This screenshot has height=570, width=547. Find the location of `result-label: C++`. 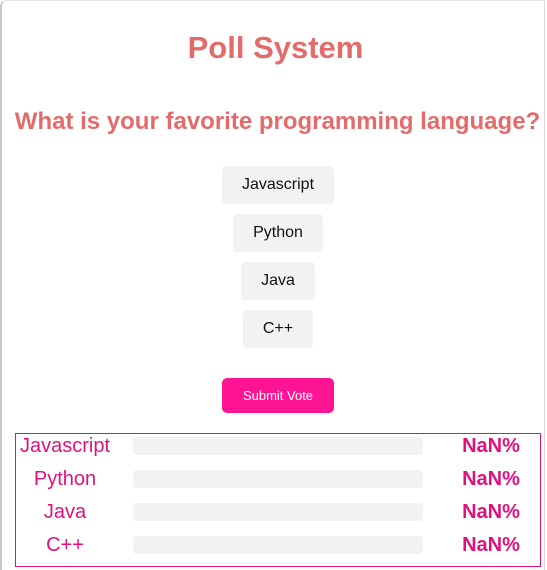

result-label: C++ is located at coordinates (65, 545).